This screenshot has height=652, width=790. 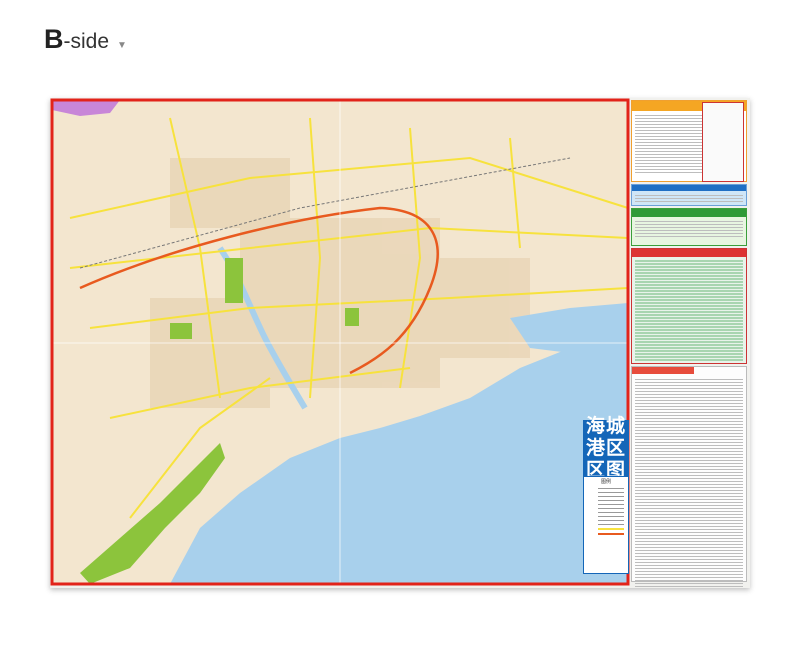 What do you see at coordinates (689, 141) in the screenshot?
I see `street-index-panel` at bounding box center [689, 141].